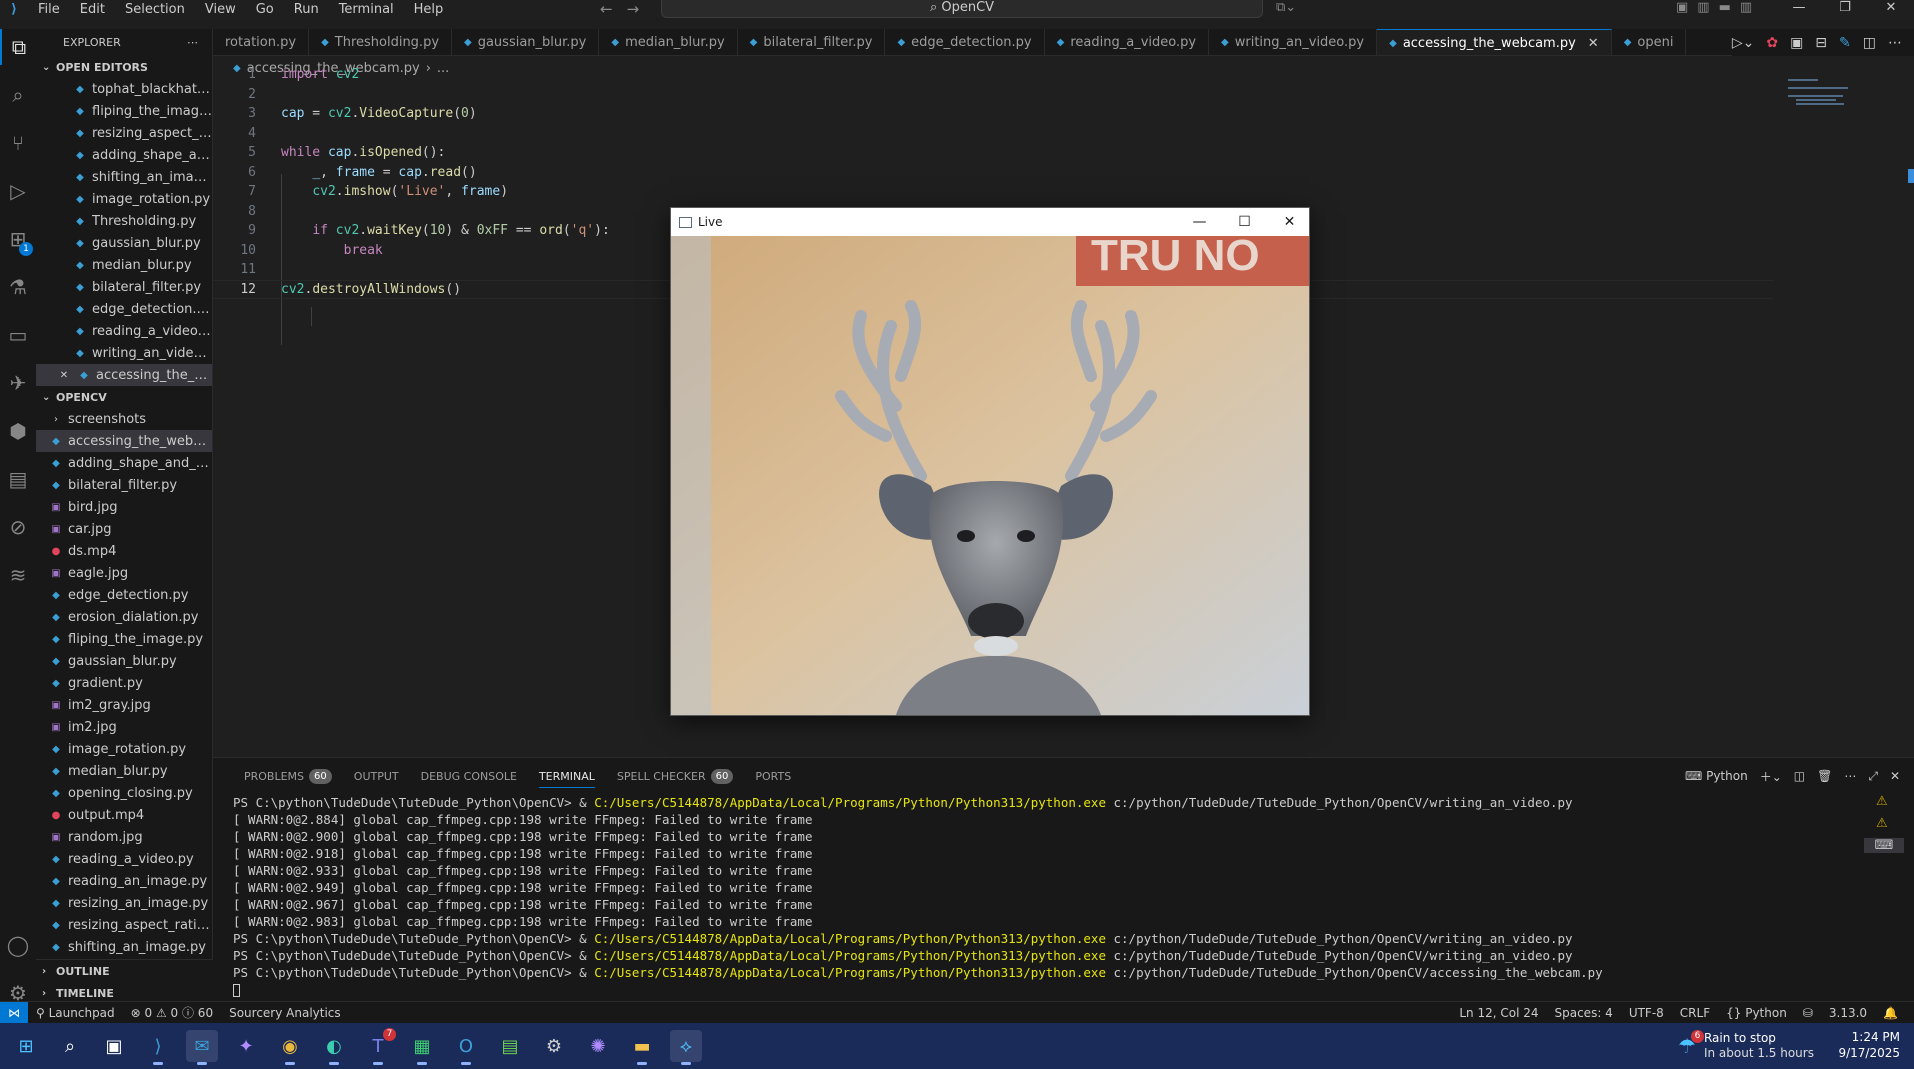 The image size is (1914, 1069). I want to click on terminal-instance-icon: ⌨, so click(1884, 845).